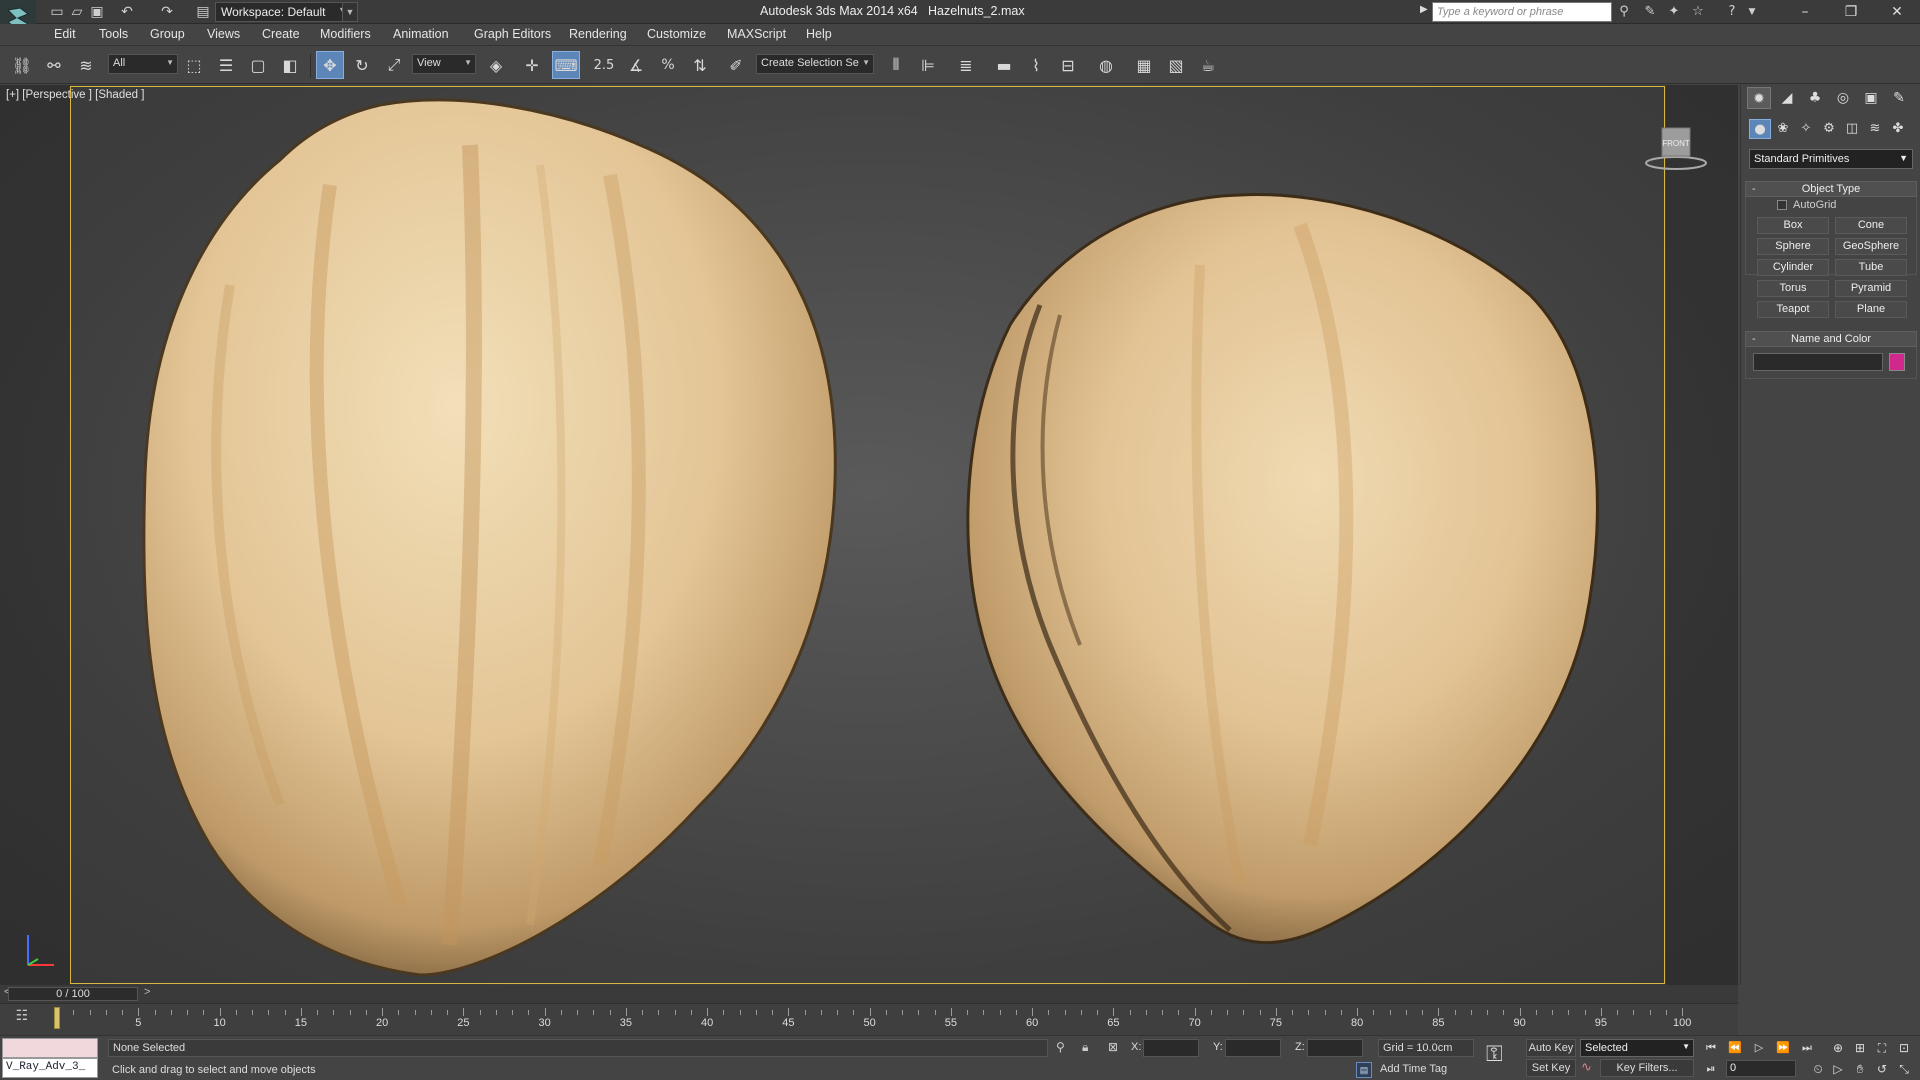 This screenshot has height=1080, width=1920. What do you see at coordinates (50, 1068) in the screenshot?
I see `maxscript-mini-listener: V_Ray_Adv_3_` at bounding box center [50, 1068].